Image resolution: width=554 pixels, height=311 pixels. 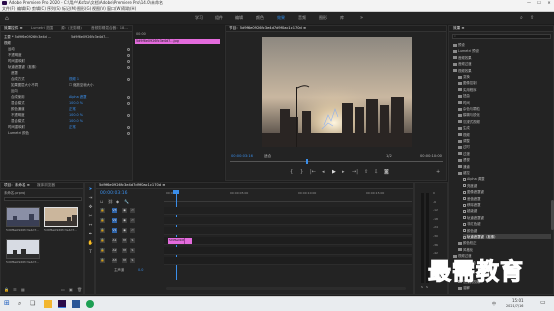 I want to click on menu-edit: 编辑(E), so click(x=24, y=9).